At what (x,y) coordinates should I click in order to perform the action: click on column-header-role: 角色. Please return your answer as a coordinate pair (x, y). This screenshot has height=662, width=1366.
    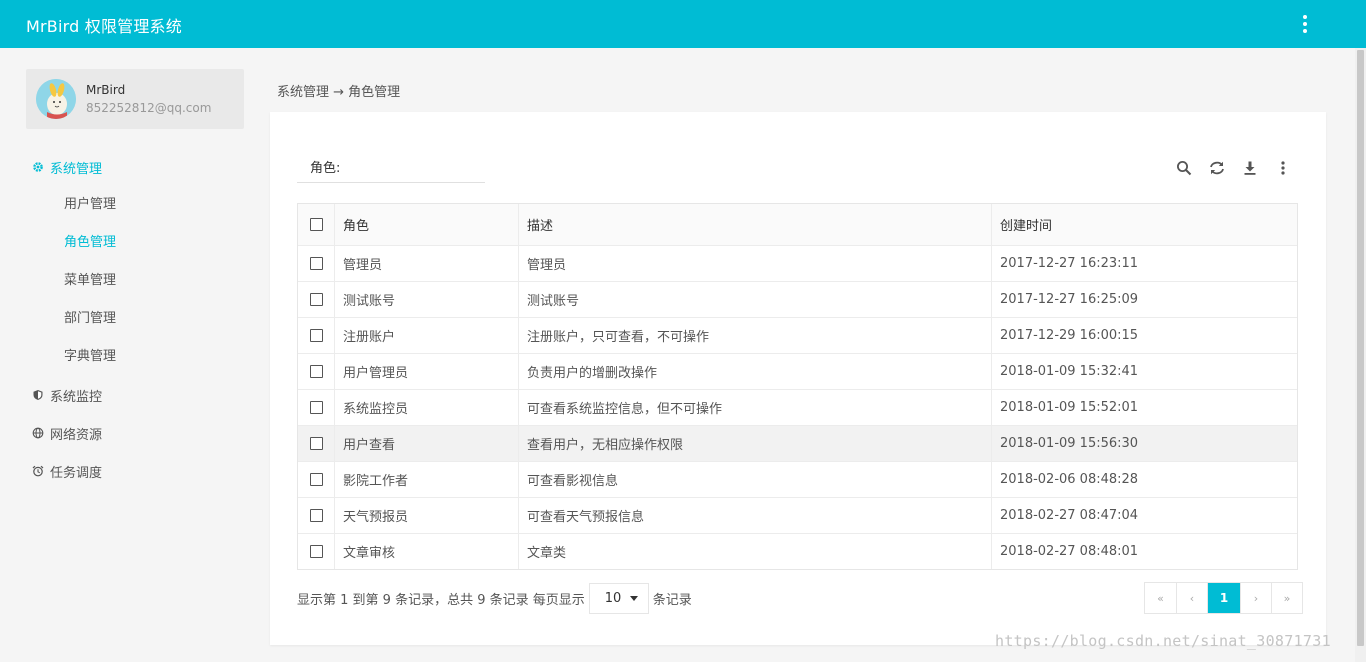
    Looking at the image, I should click on (426, 224).